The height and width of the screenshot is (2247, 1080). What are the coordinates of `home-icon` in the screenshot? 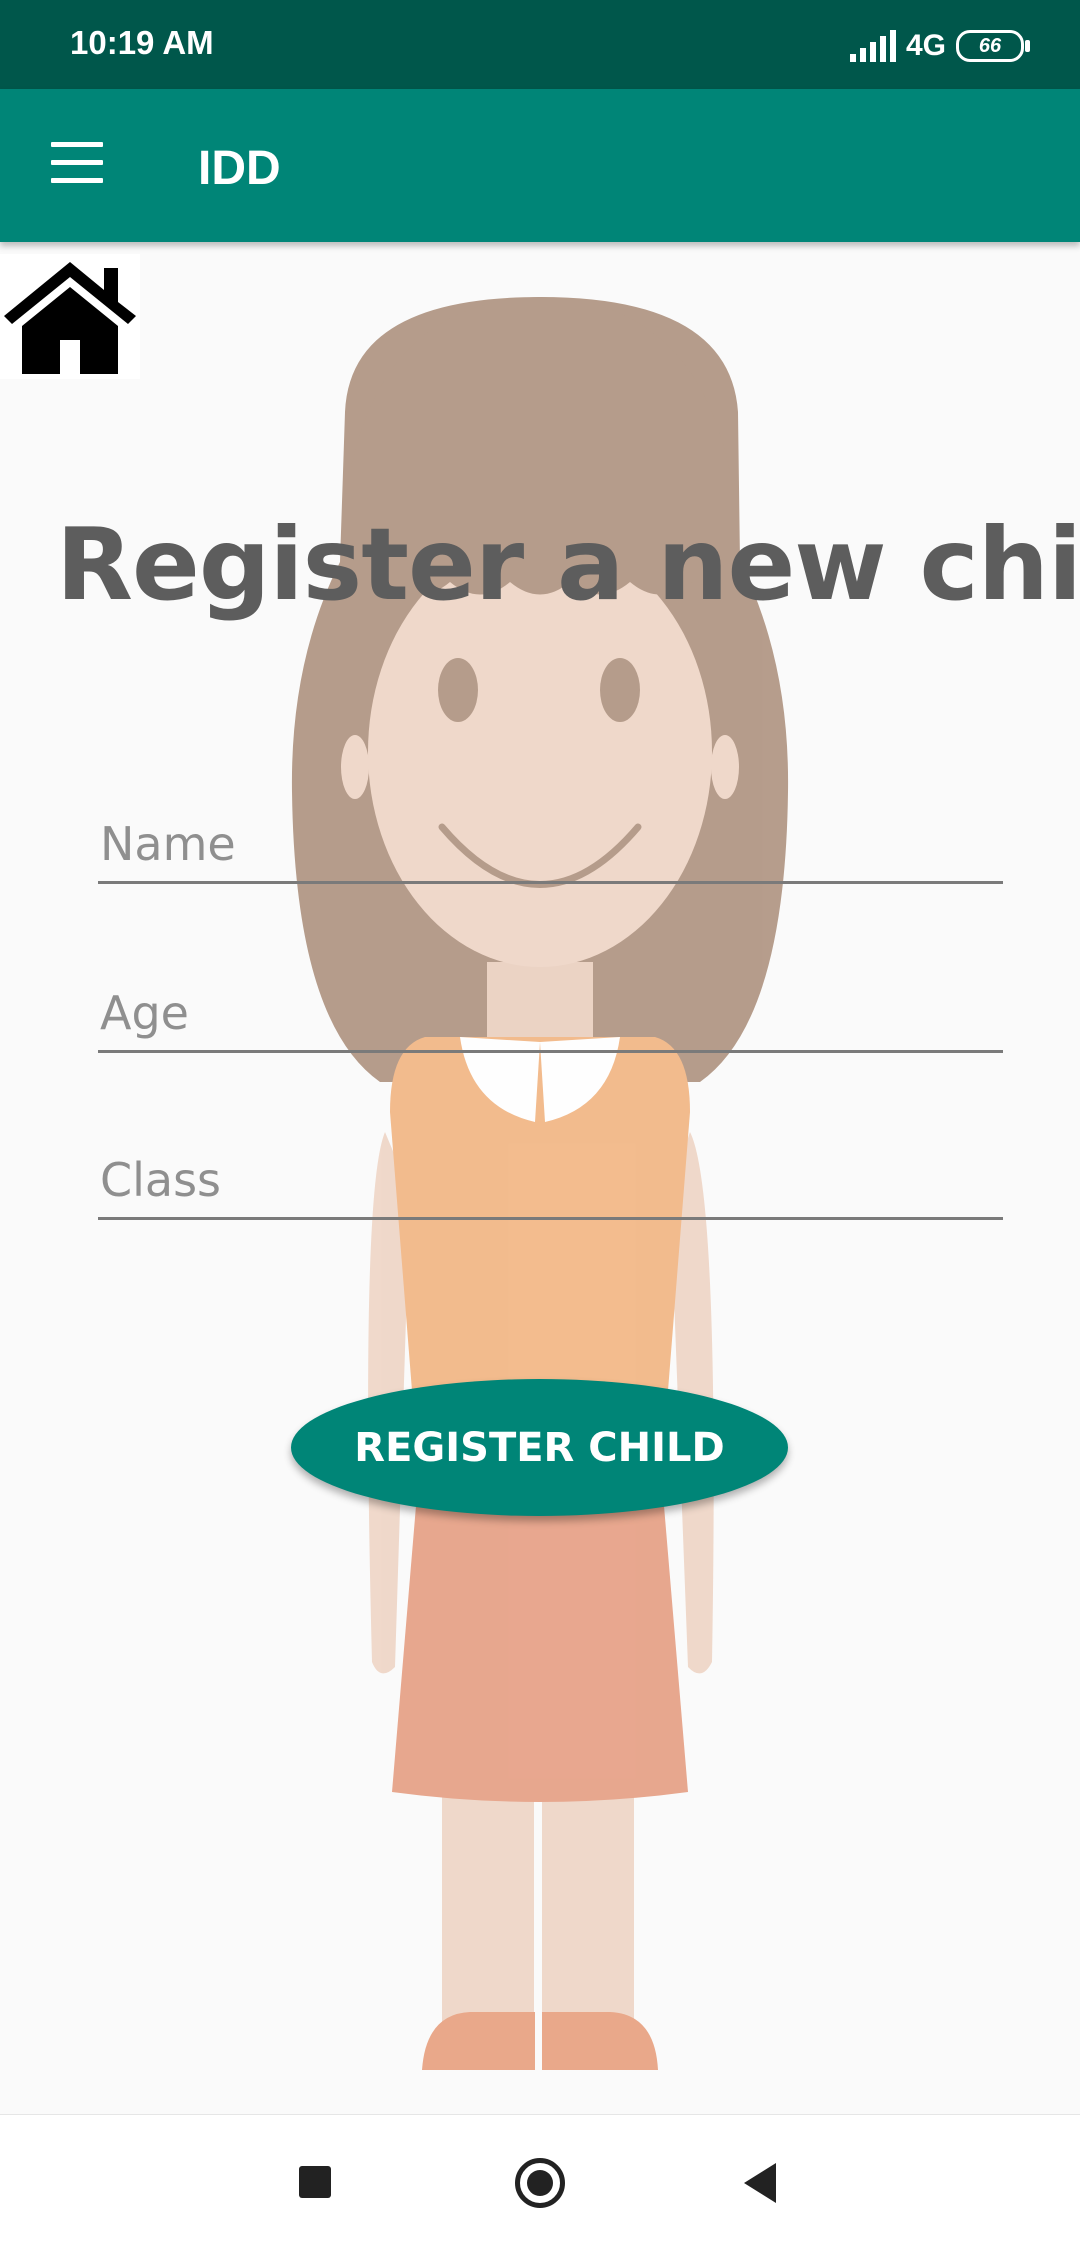 It's located at (70, 318).